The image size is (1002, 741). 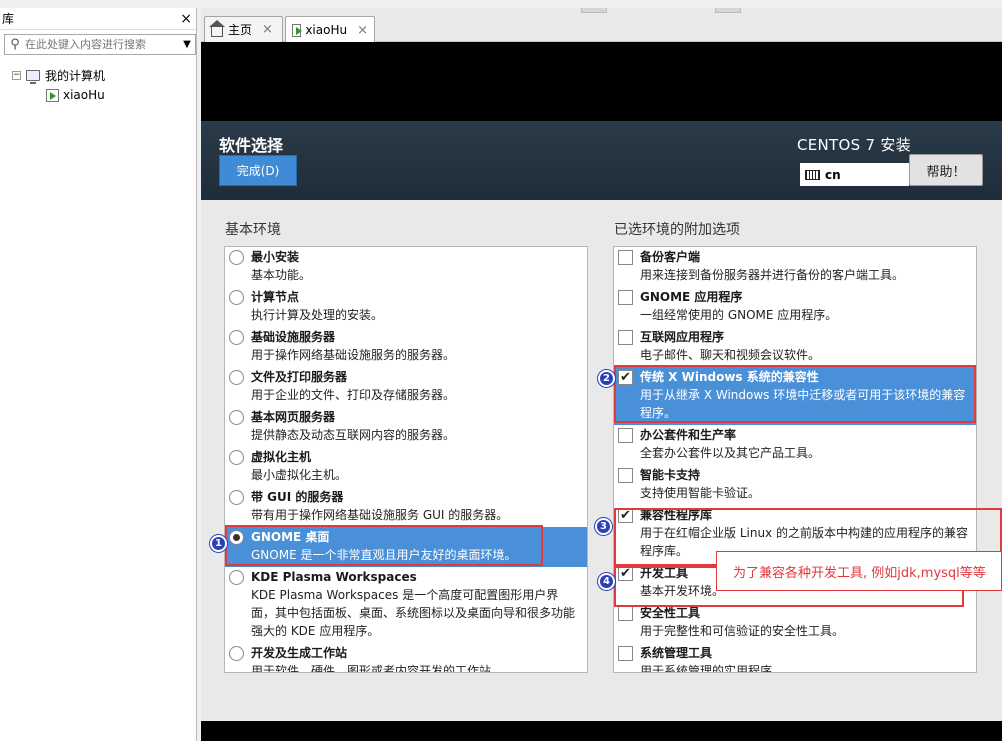 I want to click on library-search-input, so click(x=102, y=44).